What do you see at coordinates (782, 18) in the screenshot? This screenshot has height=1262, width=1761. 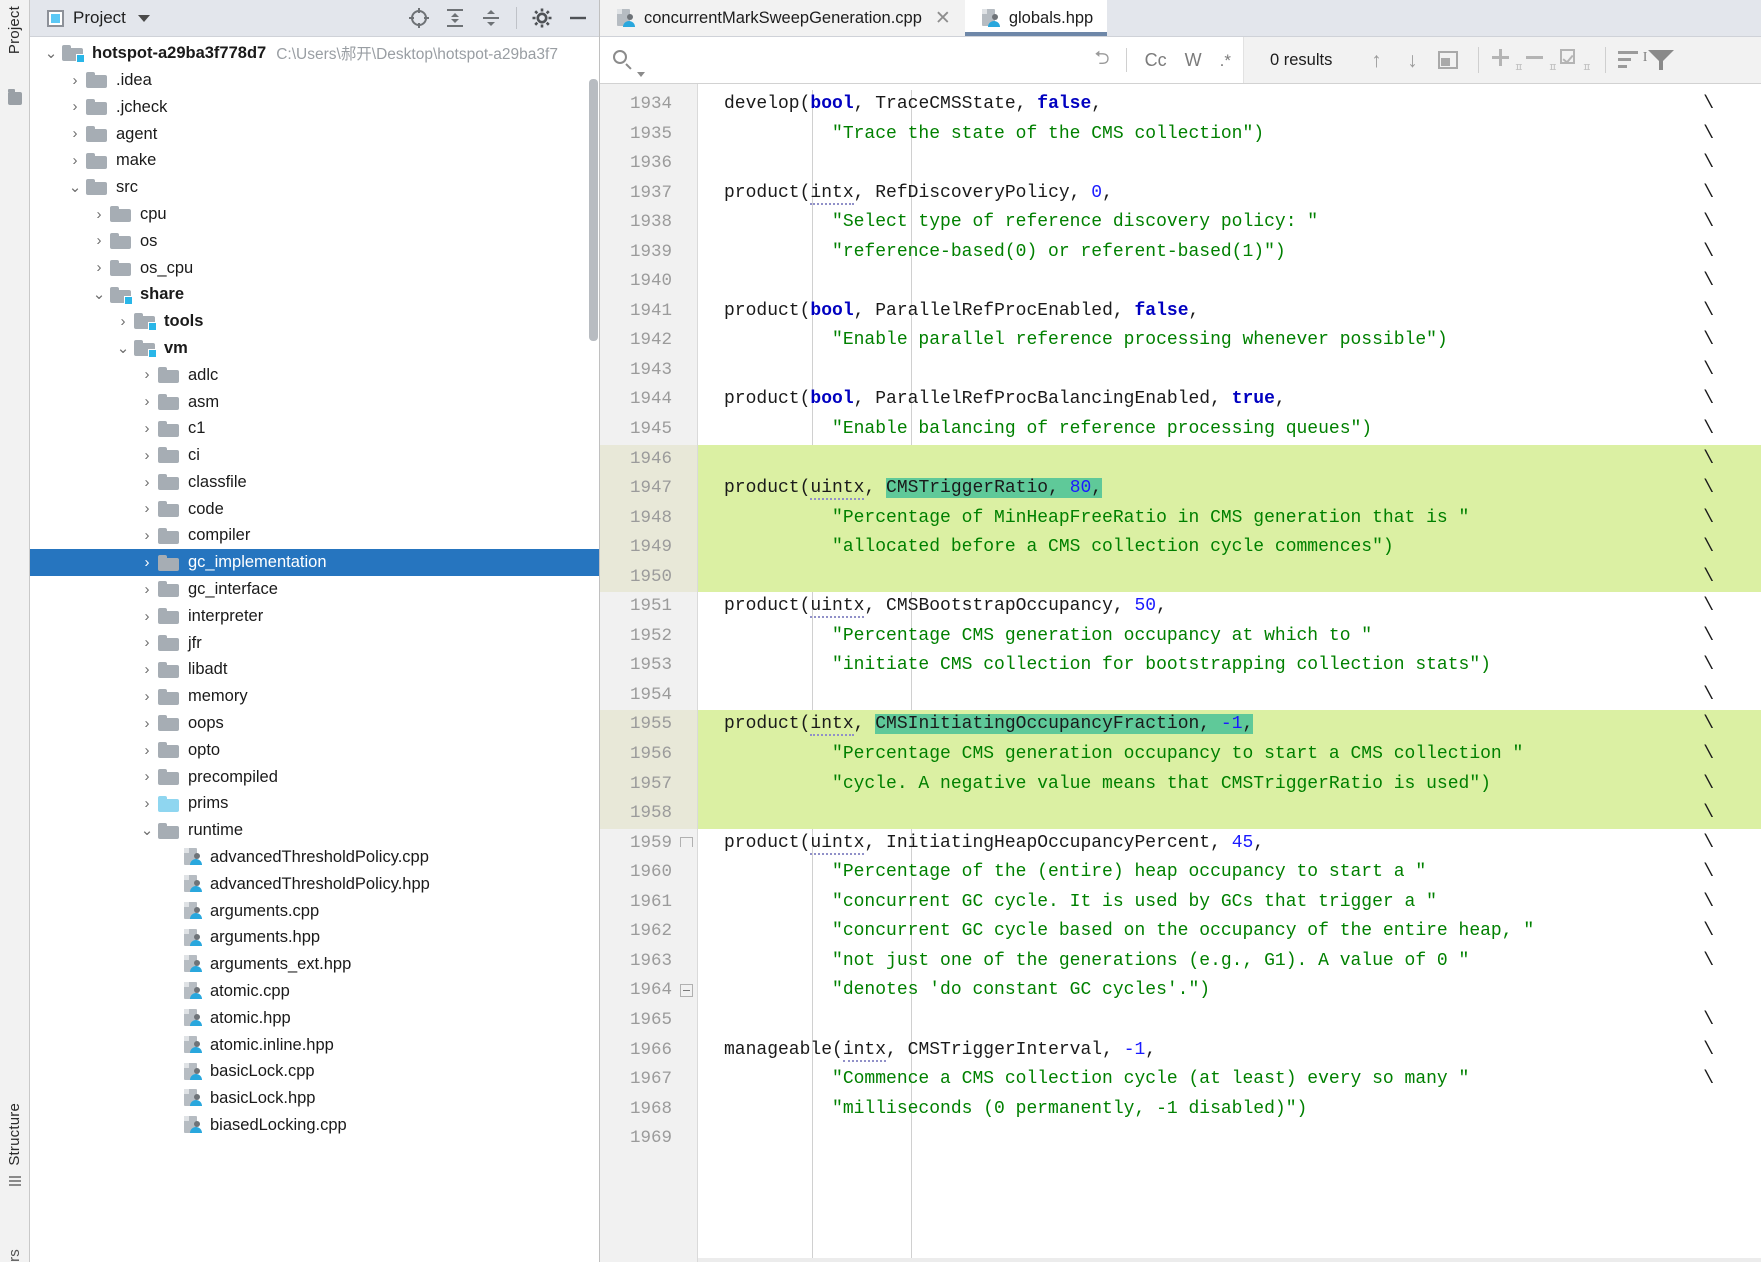 I see `editor-tab-concurrentmarksweepgeneration-cpp: concurrentMarkSweepGeneration.cpp ✕` at bounding box center [782, 18].